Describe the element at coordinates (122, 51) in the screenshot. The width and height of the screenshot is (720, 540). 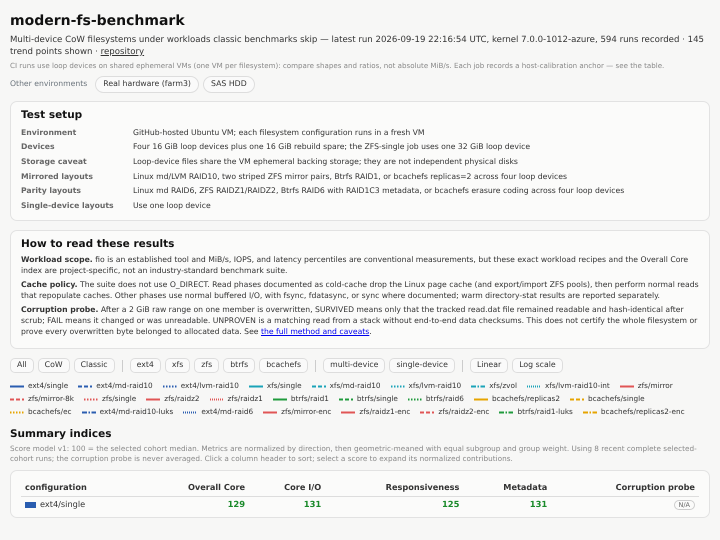
I see `repository-link: repository` at that location.